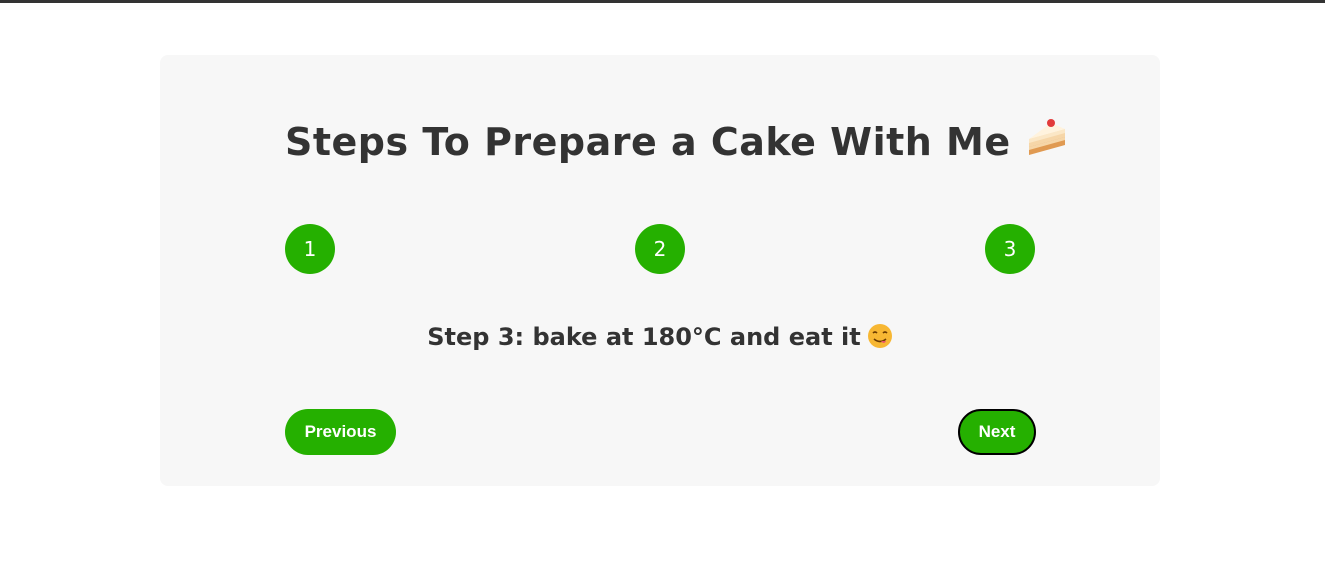 This screenshot has width=1325, height=587. What do you see at coordinates (644, 337) in the screenshot?
I see `step-message-text: Step 3: bake at 180°C and eat it` at bounding box center [644, 337].